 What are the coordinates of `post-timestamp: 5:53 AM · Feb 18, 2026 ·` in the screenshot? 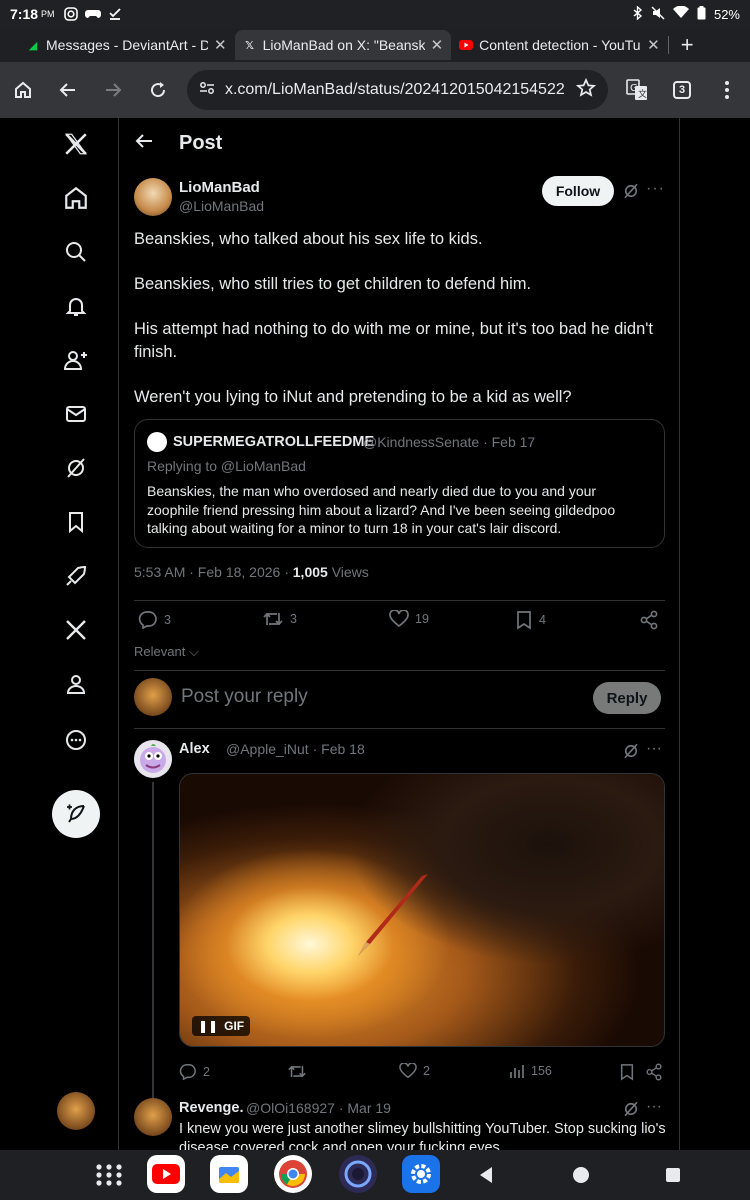 It's located at (213, 572).